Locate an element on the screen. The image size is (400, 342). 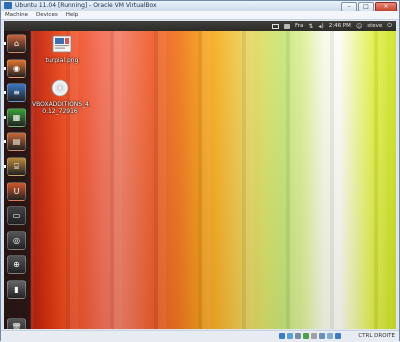
power-icon: ⏻ is located at coordinates (389, 26).